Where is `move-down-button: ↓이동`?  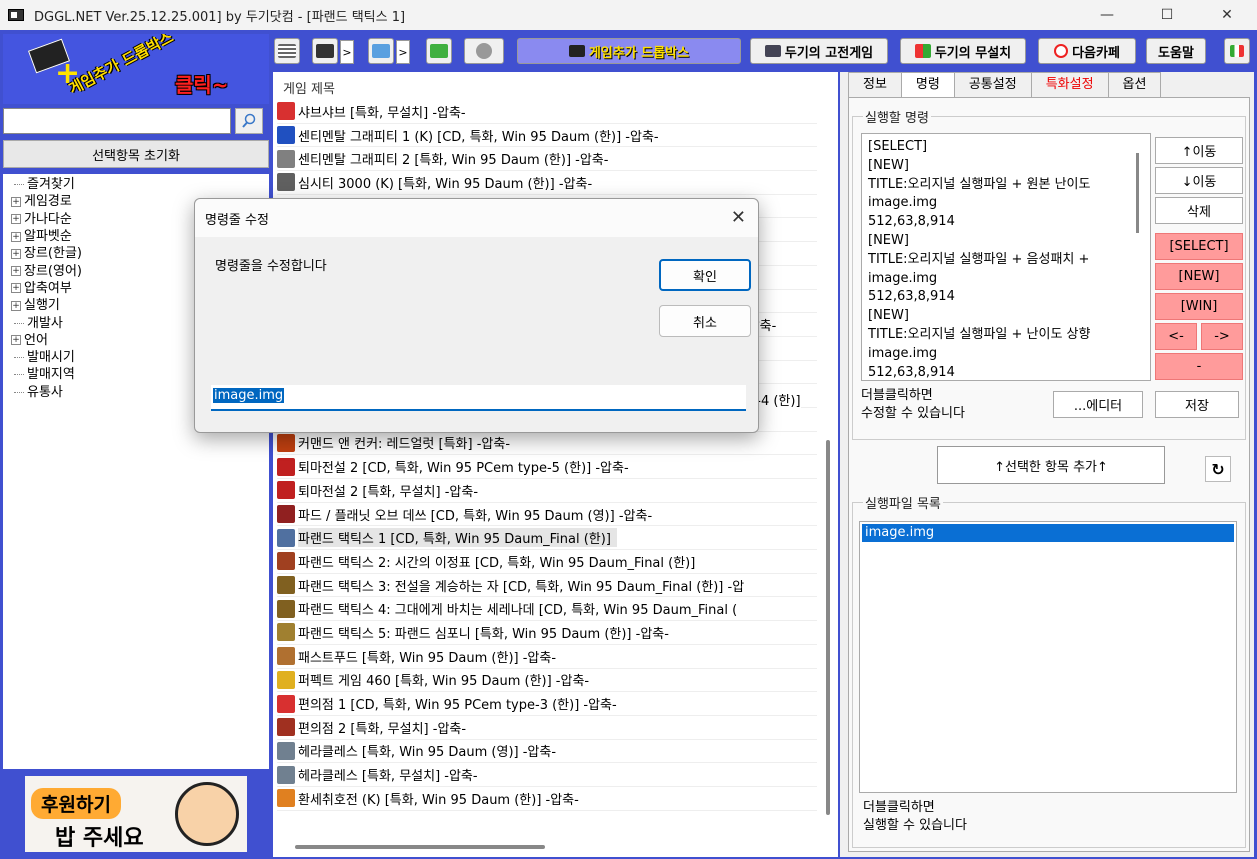 move-down-button: ↓이동 is located at coordinates (1199, 180).